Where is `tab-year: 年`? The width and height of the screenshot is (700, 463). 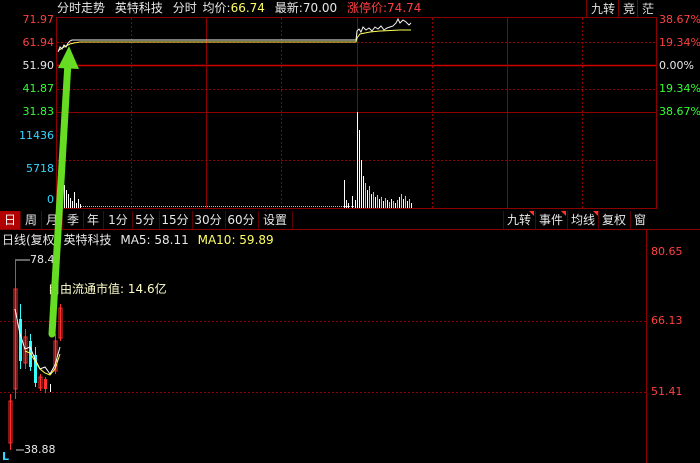
tab-year: 年 is located at coordinates (93, 220).